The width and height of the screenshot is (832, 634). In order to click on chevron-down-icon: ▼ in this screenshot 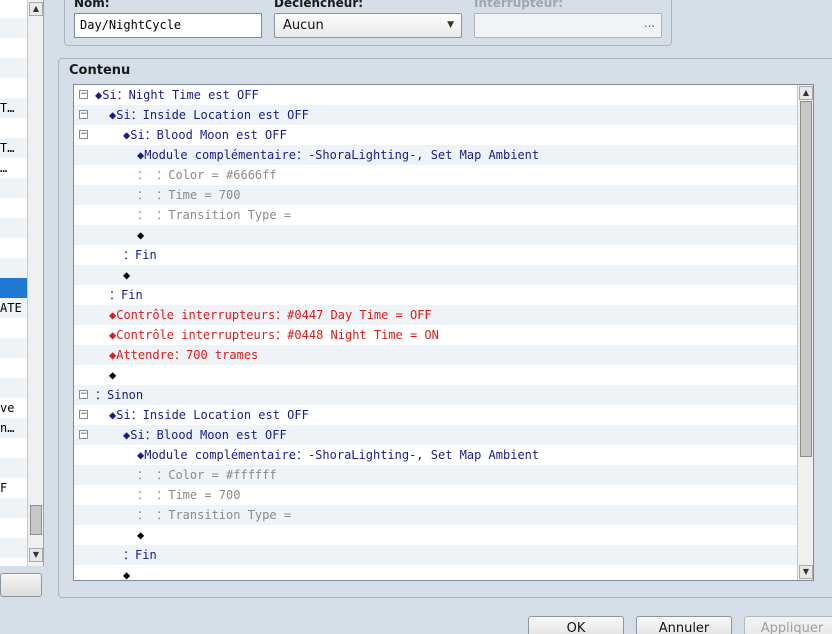, I will do `click(450, 25)`.